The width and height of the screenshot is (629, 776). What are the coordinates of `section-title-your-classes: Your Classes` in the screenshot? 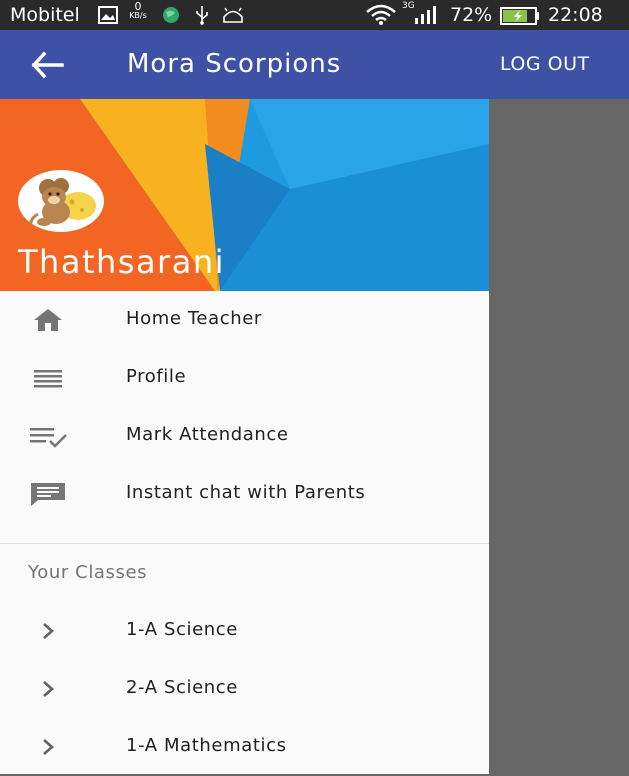 It's located at (88, 572).